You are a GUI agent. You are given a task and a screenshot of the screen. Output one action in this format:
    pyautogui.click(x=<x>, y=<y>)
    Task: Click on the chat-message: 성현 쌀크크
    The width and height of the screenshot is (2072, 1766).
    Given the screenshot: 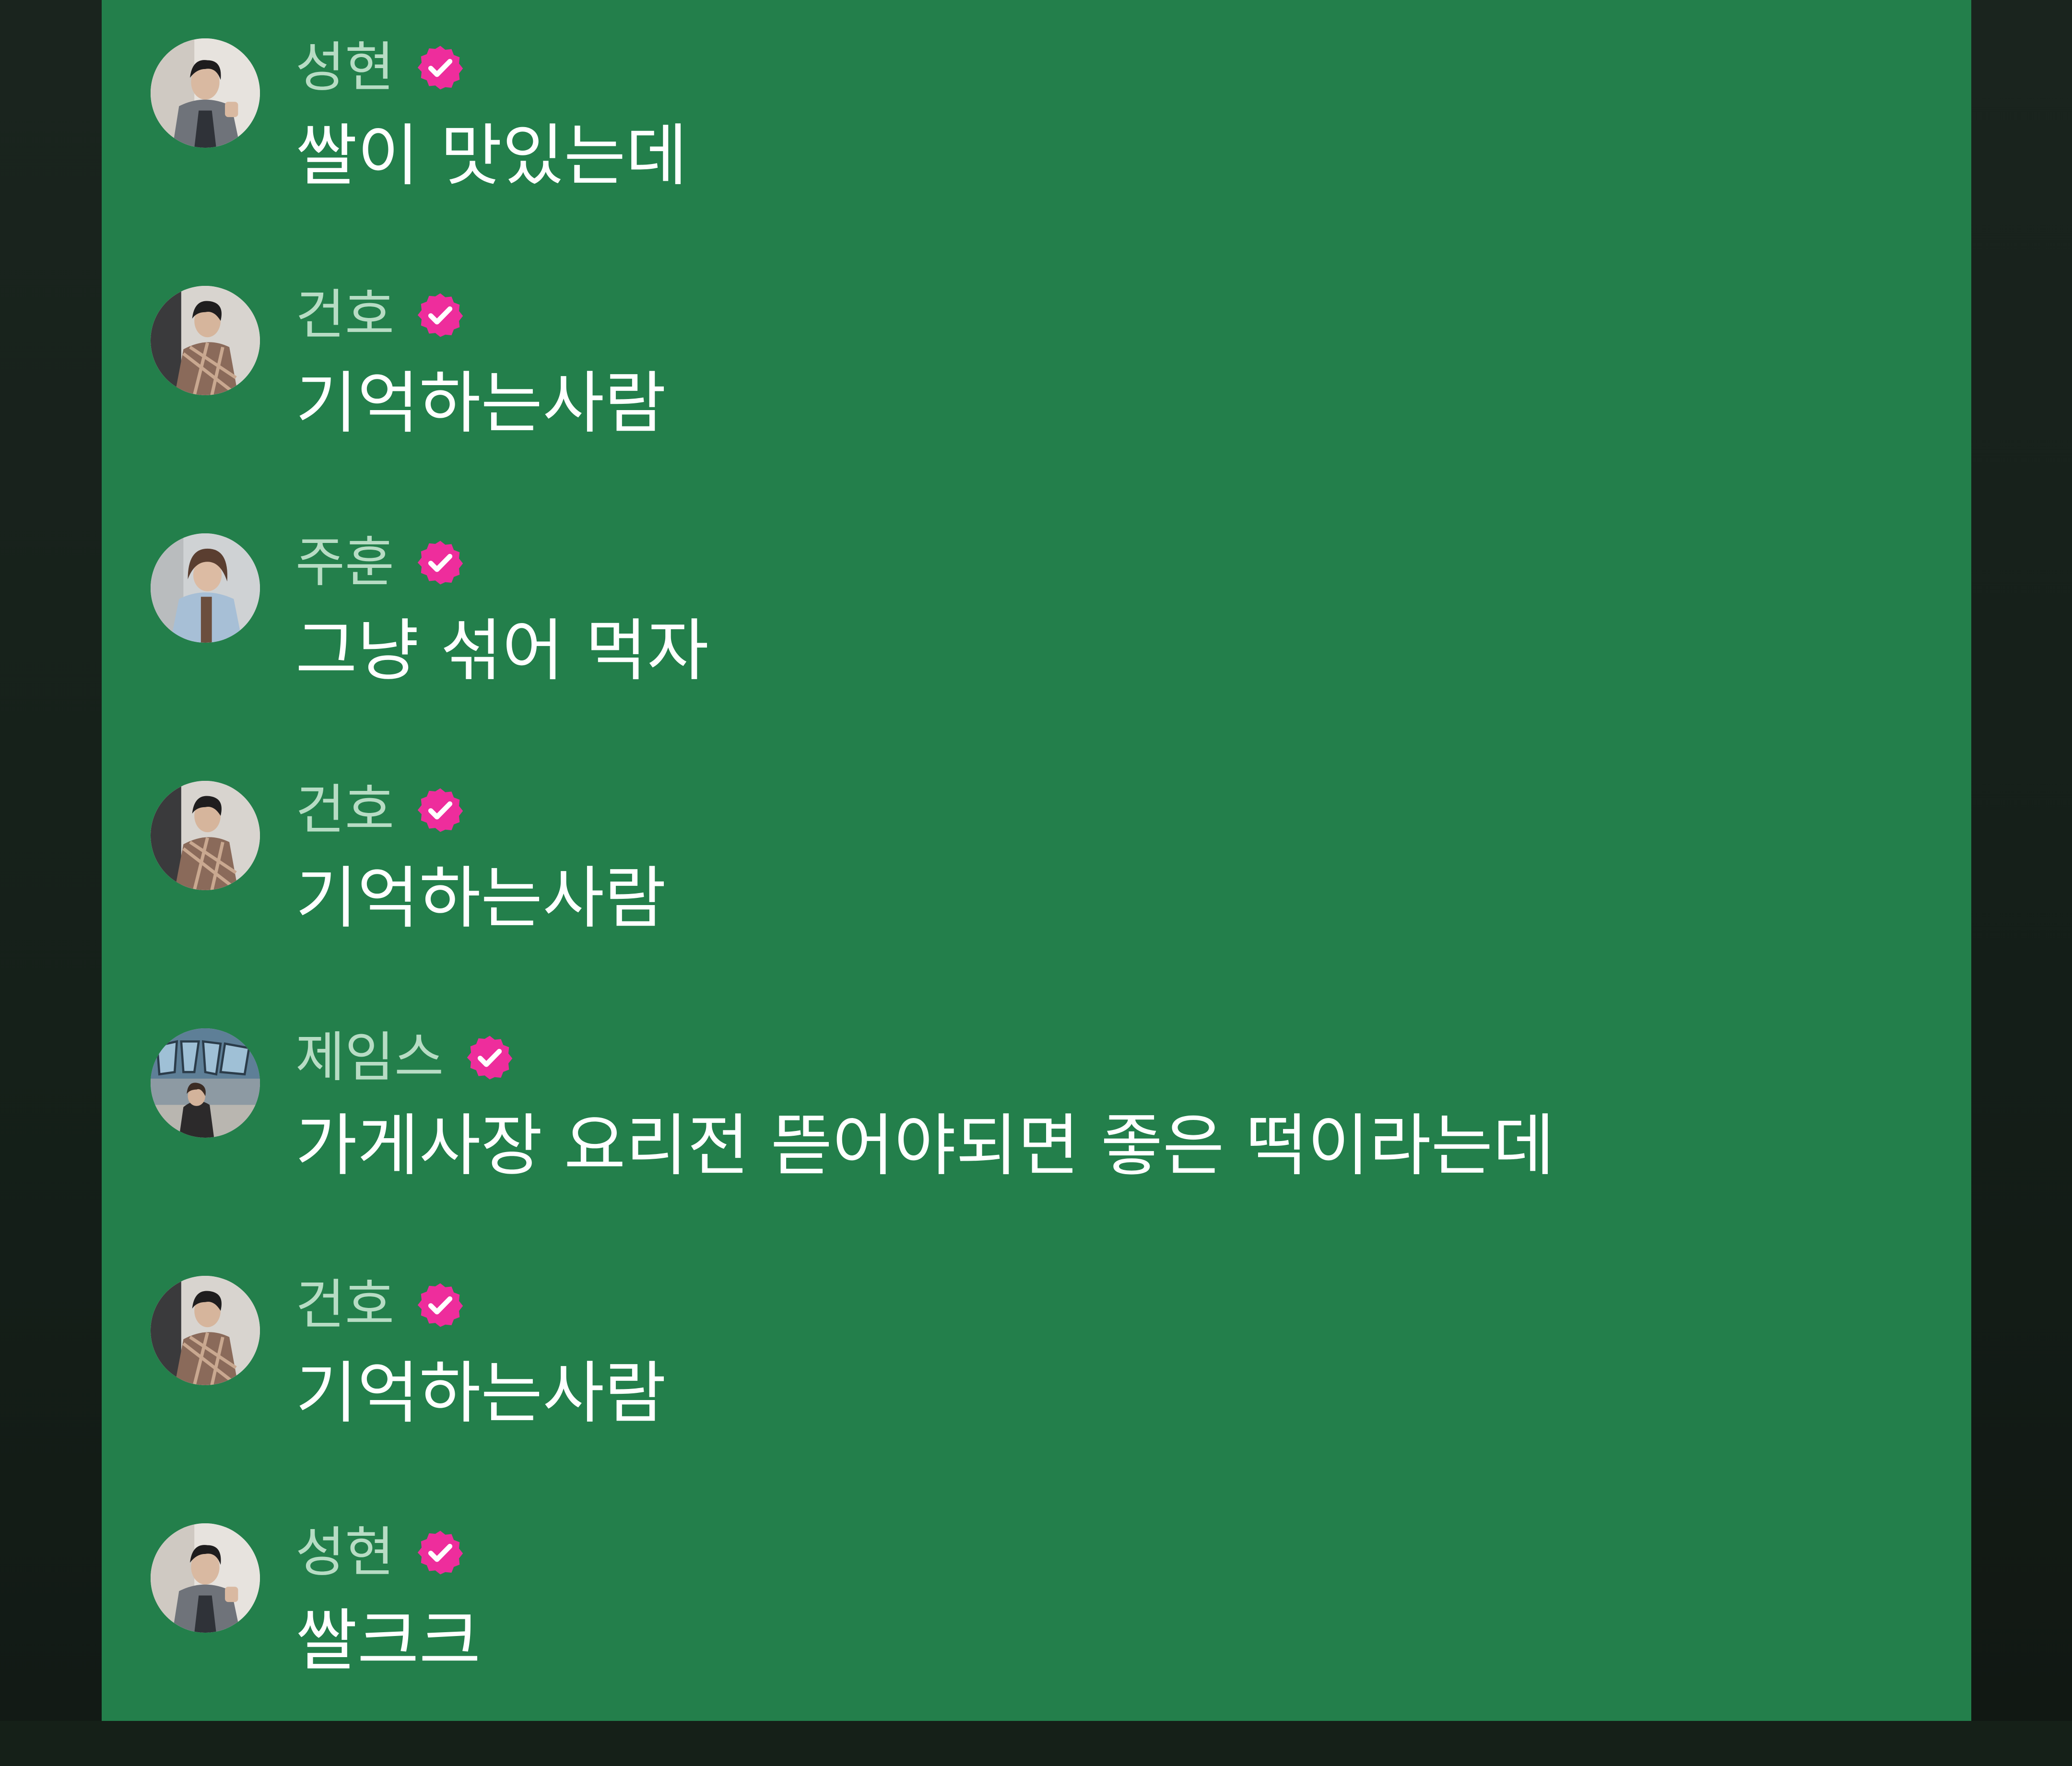 What is the action you would take?
    pyautogui.click(x=1036, y=1642)
    